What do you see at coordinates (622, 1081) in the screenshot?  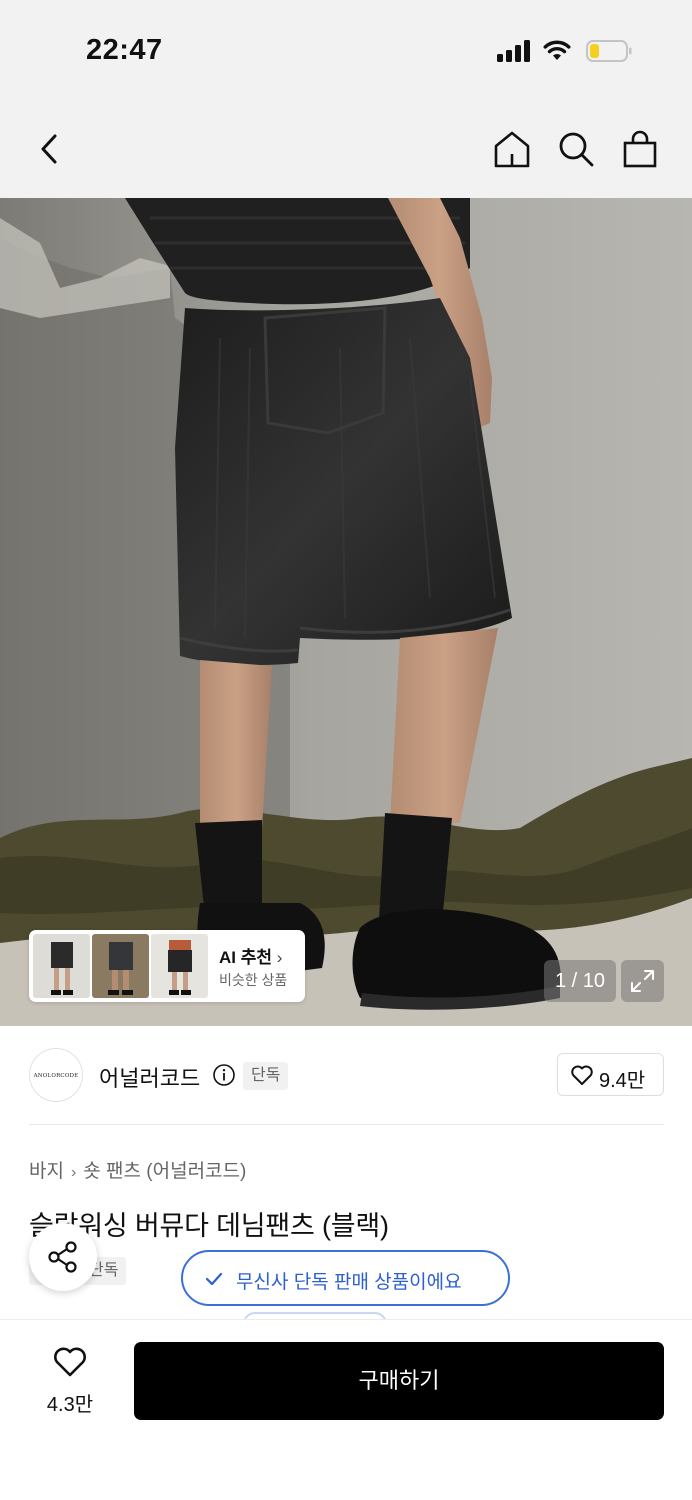 I see `brand-like-count: 9.4만` at bounding box center [622, 1081].